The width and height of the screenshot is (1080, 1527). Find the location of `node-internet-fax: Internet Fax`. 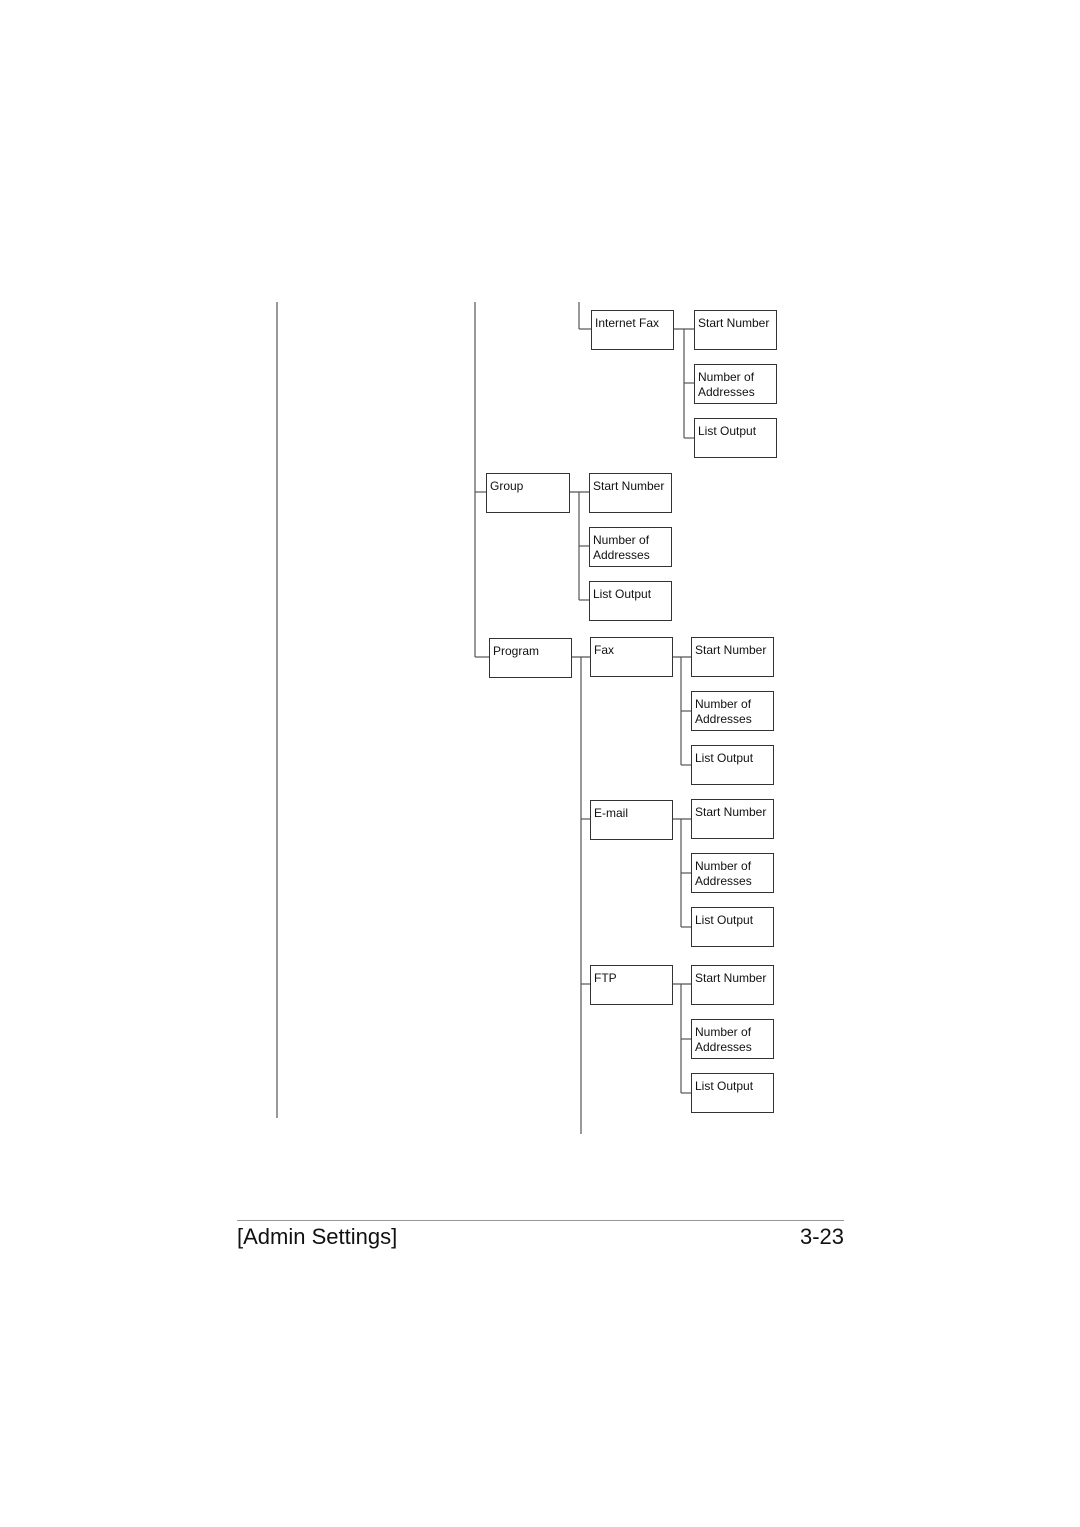

node-internet-fax: Internet Fax is located at coordinates (632, 330).